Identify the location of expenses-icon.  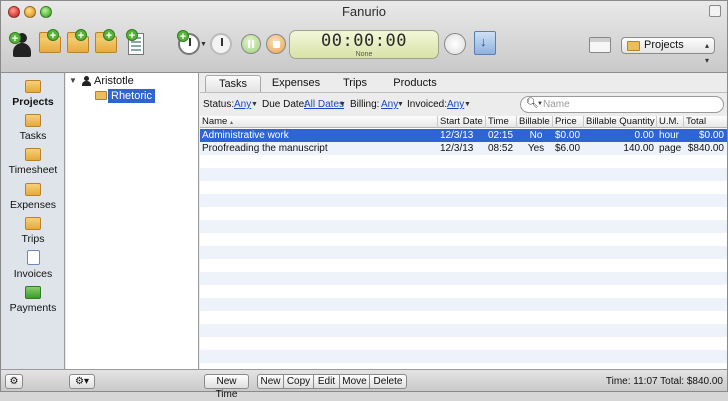
(33, 189).